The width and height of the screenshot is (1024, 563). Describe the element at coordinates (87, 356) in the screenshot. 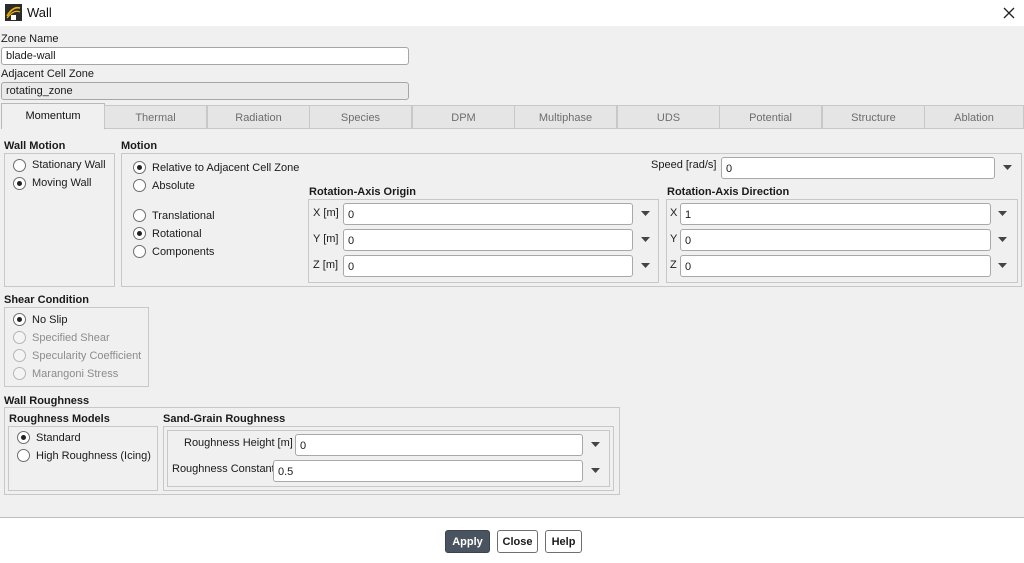

I see `specularity-coefficient-label: Specularity Coefficient` at that location.